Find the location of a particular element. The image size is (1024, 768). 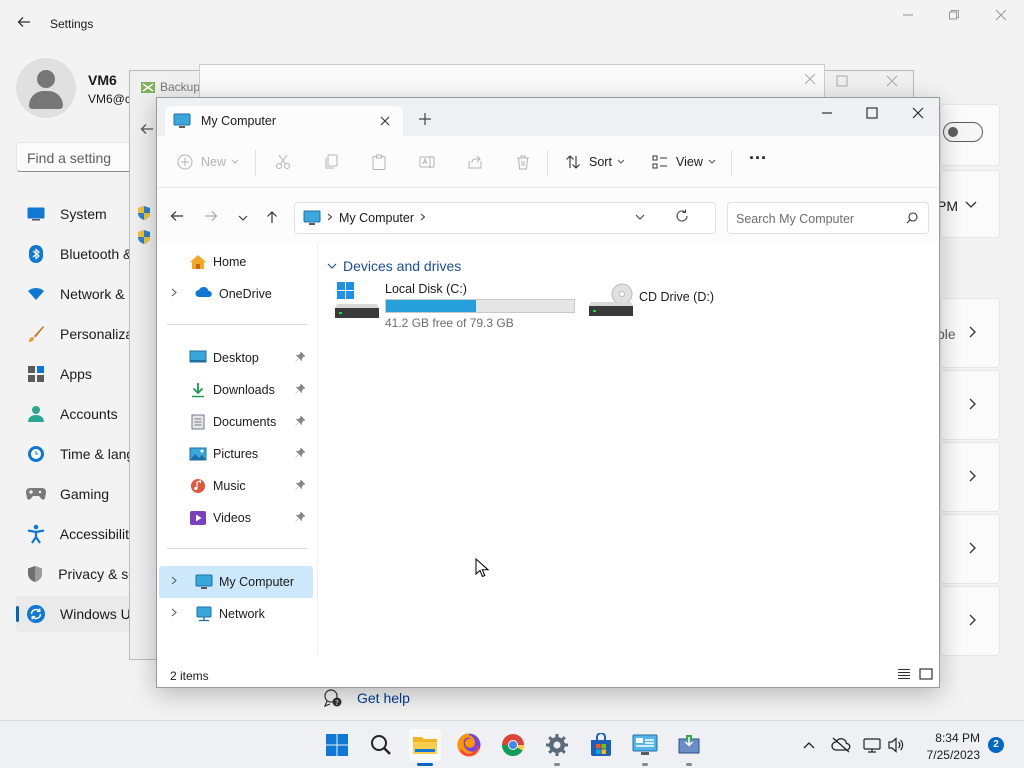

sidebar-item-network: Network is located at coordinates (236, 614).